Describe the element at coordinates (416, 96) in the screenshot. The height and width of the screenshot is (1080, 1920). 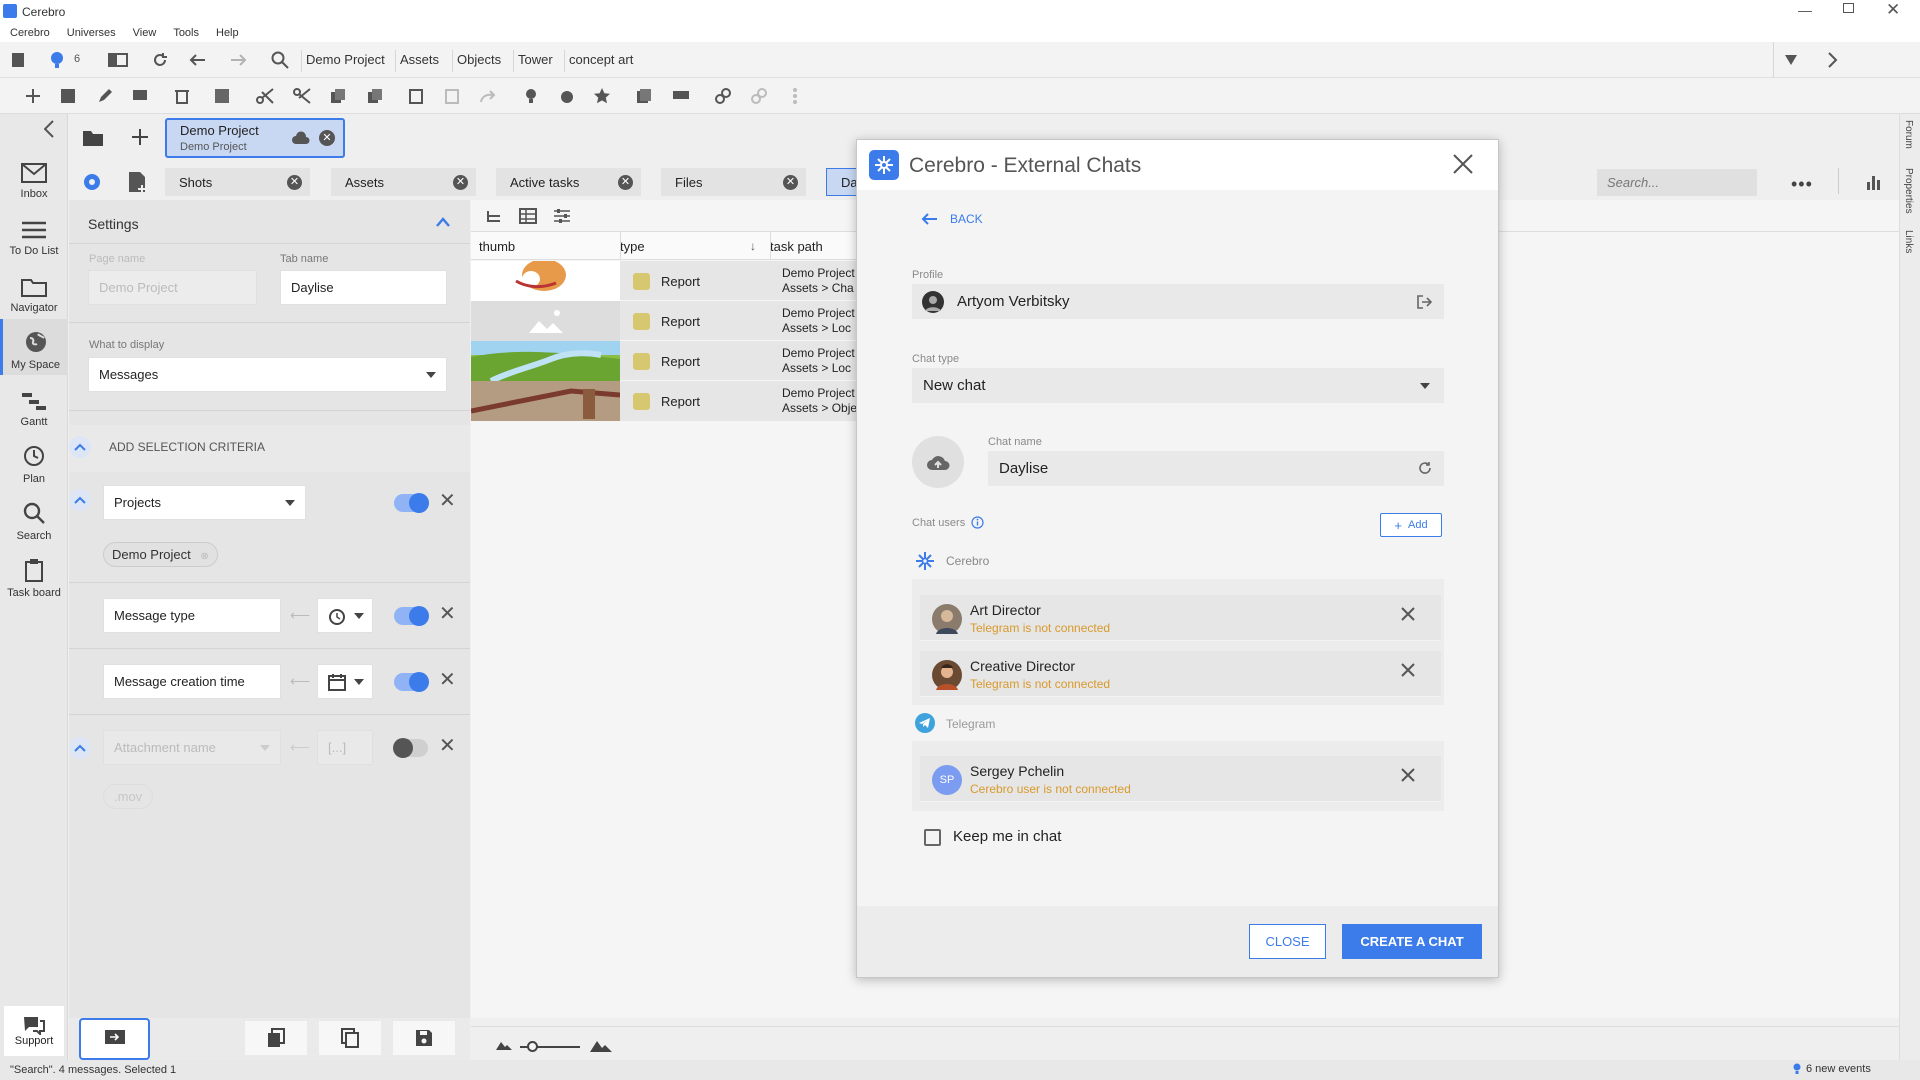
I see `paste-icon` at that location.